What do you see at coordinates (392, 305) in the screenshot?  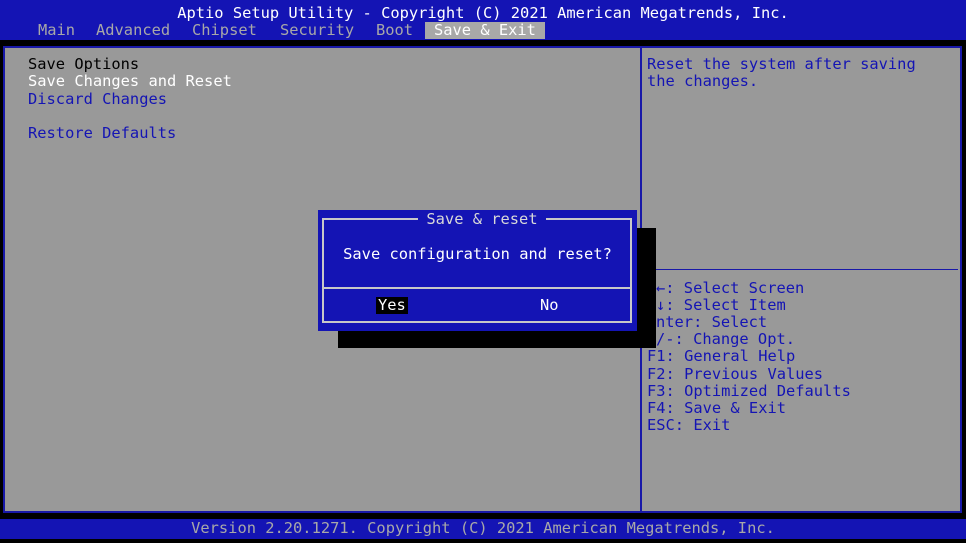 I see `yes-button: Yes` at bounding box center [392, 305].